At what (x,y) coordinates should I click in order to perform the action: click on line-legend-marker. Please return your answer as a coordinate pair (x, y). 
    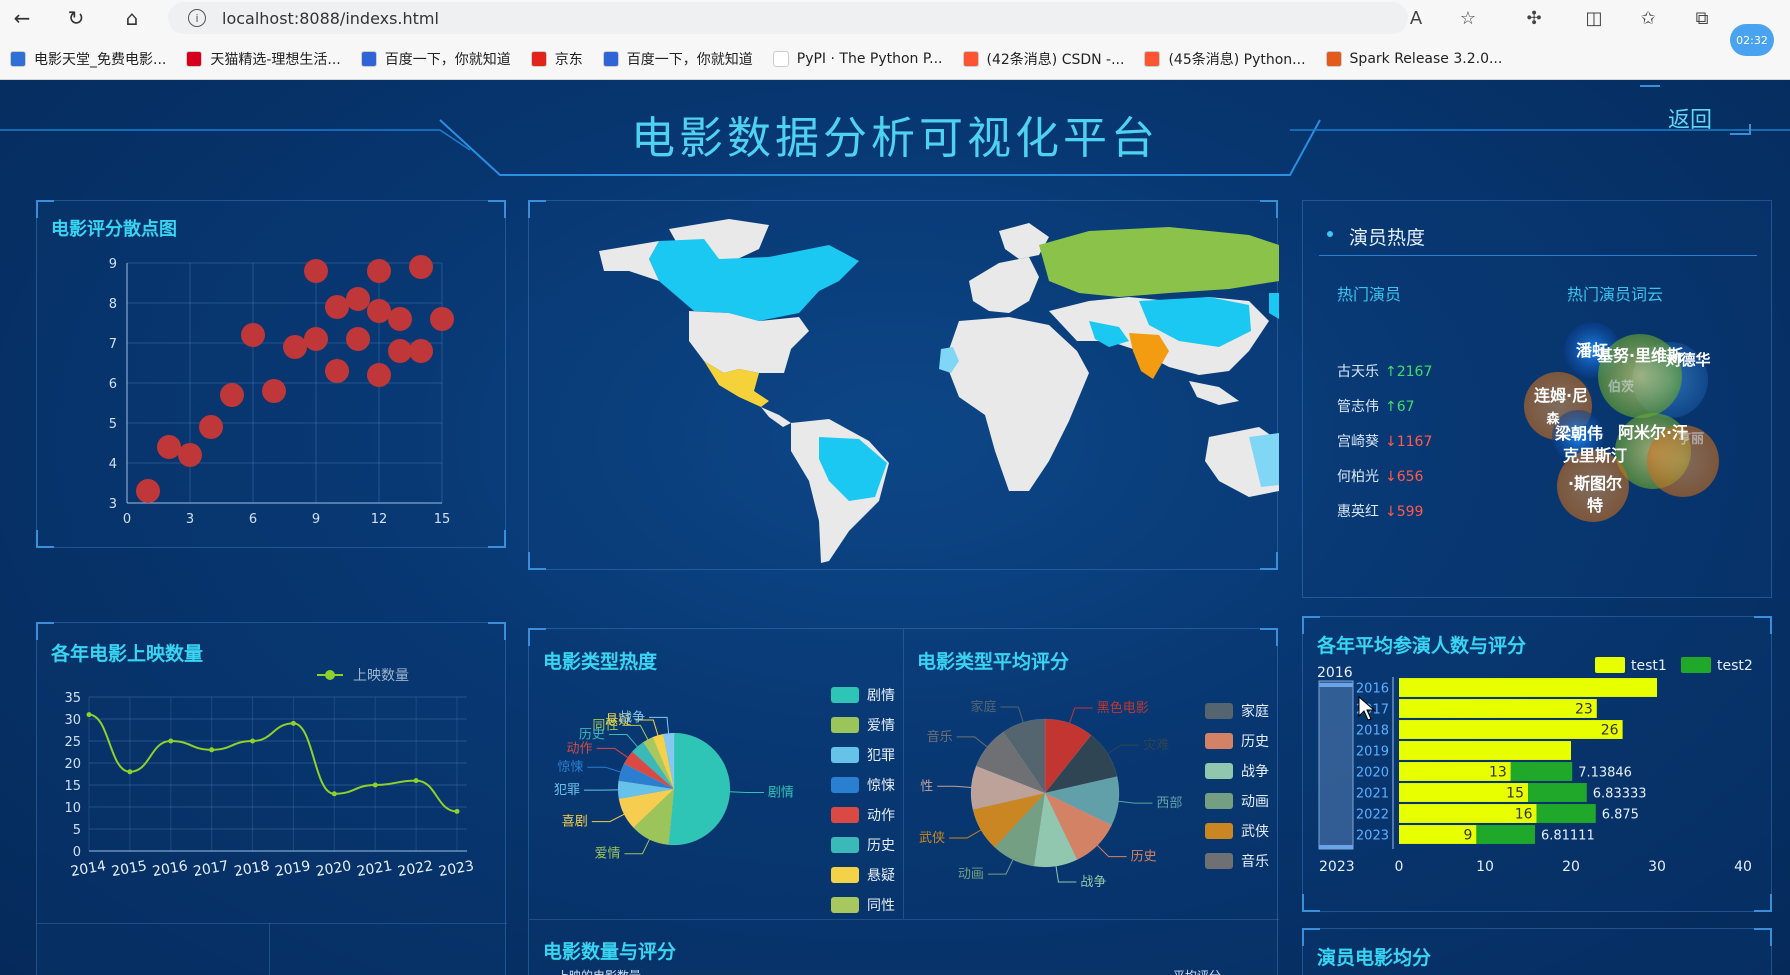
    Looking at the image, I should click on (330, 675).